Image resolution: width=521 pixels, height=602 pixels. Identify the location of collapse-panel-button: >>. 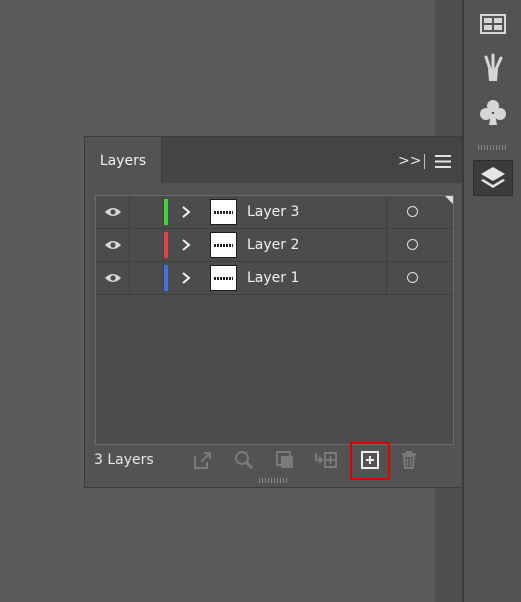
(409, 161).